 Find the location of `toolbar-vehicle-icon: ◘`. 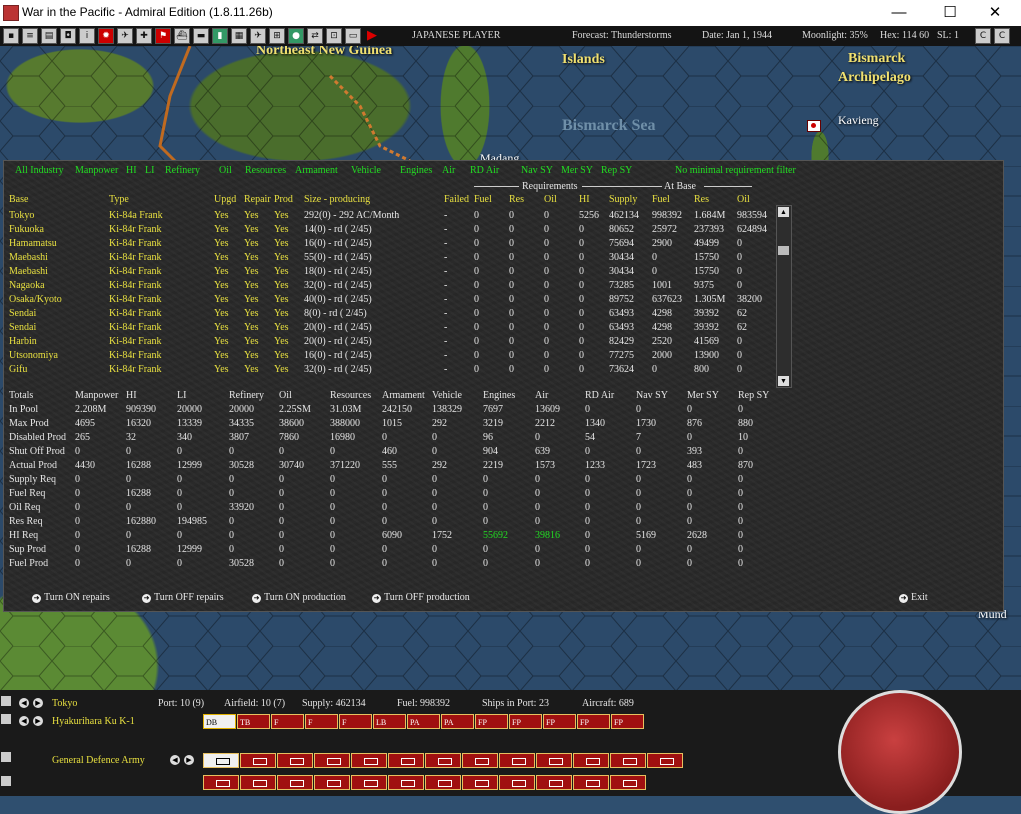

toolbar-vehicle-icon: ◘ is located at coordinates (68, 36).